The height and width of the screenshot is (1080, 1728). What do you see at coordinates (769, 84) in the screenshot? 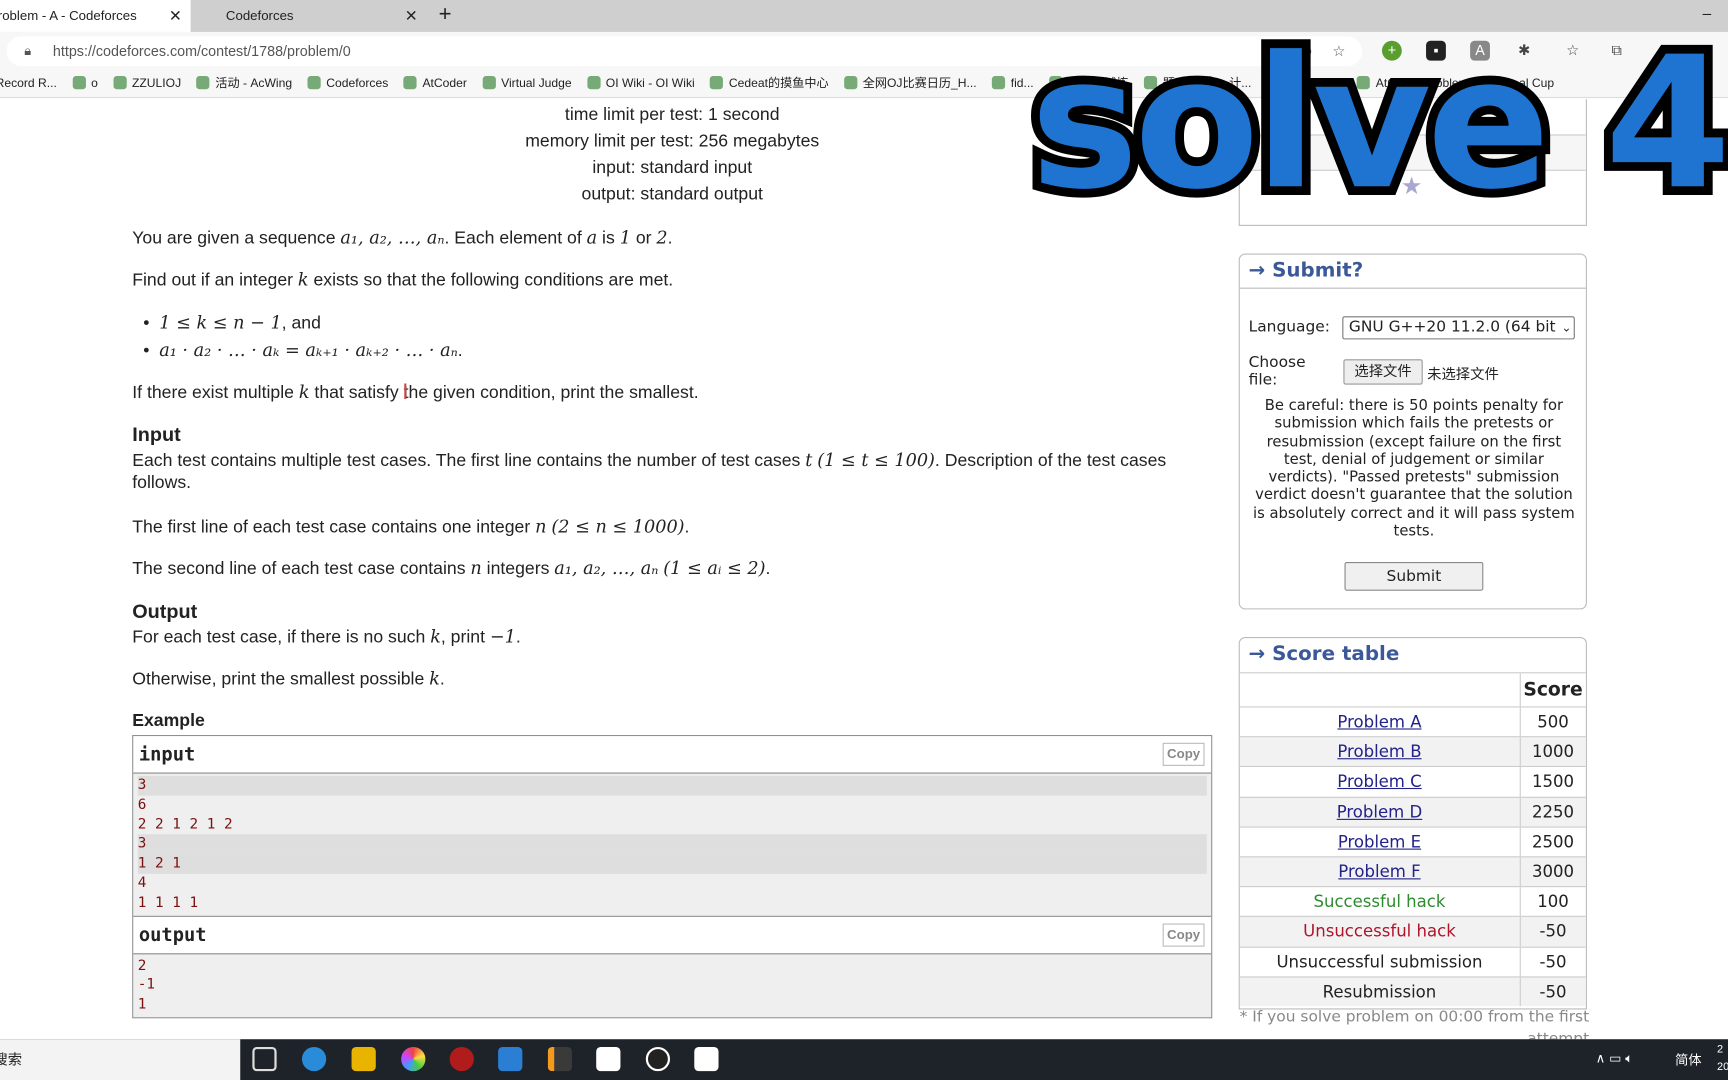
I see `bookmark-item: Cedeat的摸鱼中心` at bounding box center [769, 84].